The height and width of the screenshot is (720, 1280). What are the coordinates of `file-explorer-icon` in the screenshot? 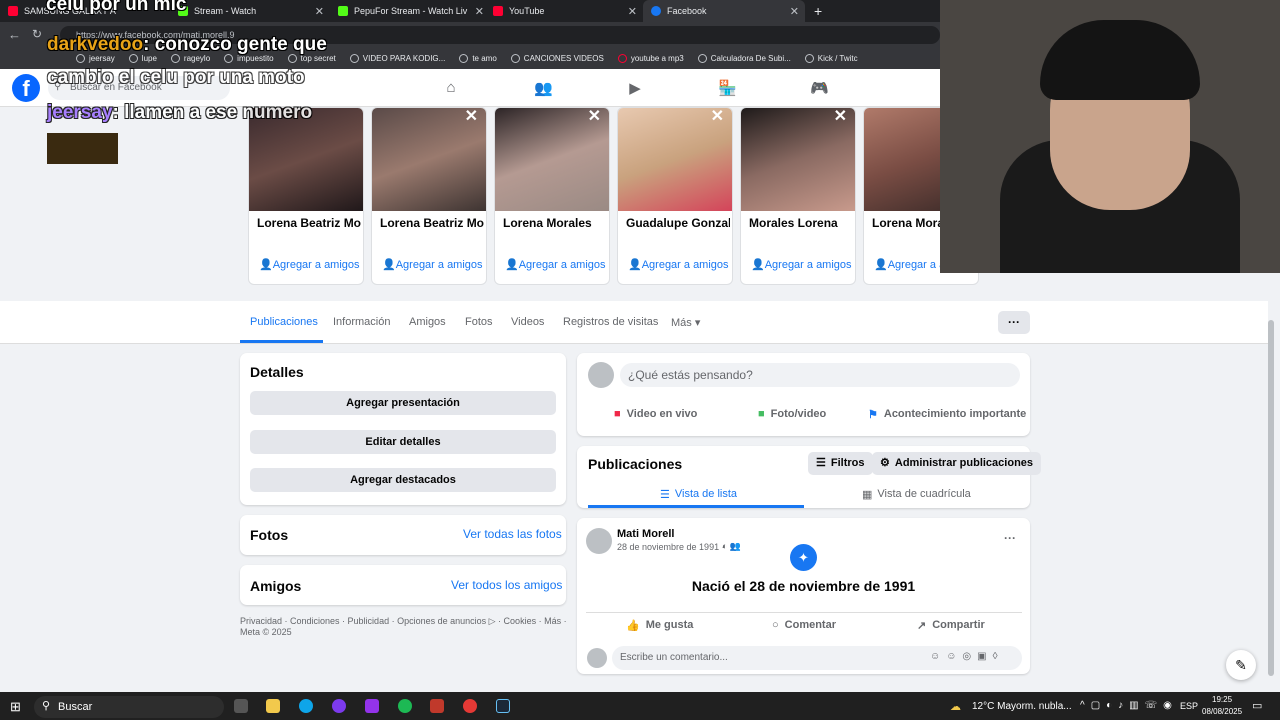 It's located at (273, 706).